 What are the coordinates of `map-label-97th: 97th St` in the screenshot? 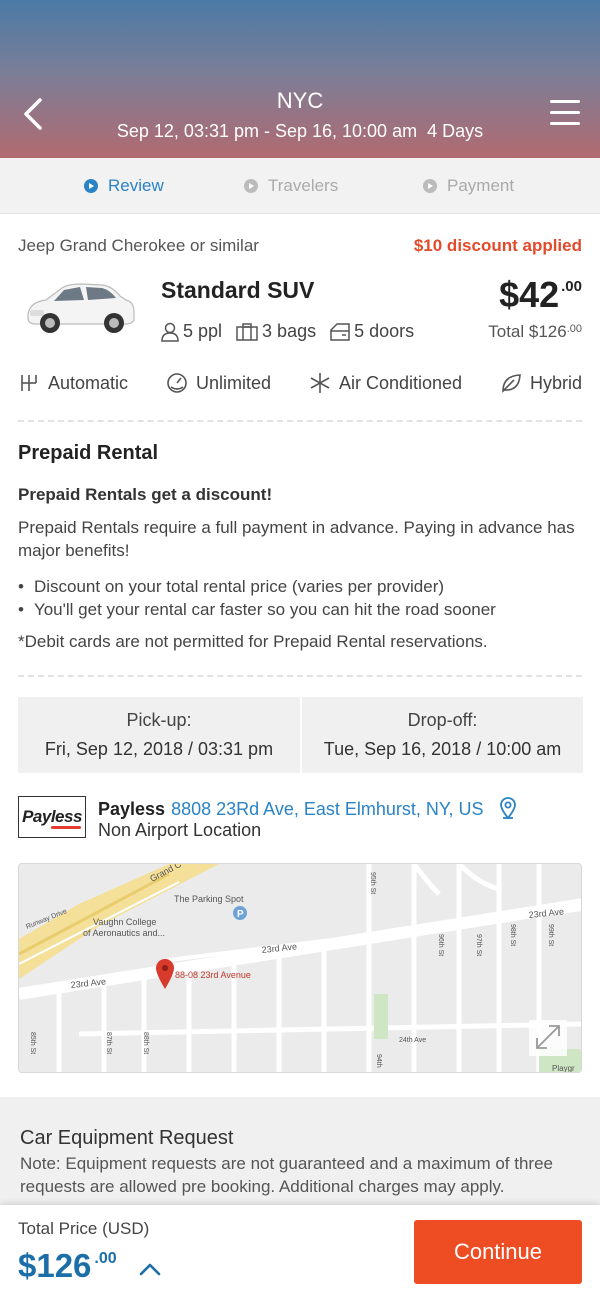 It's located at (478, 945).